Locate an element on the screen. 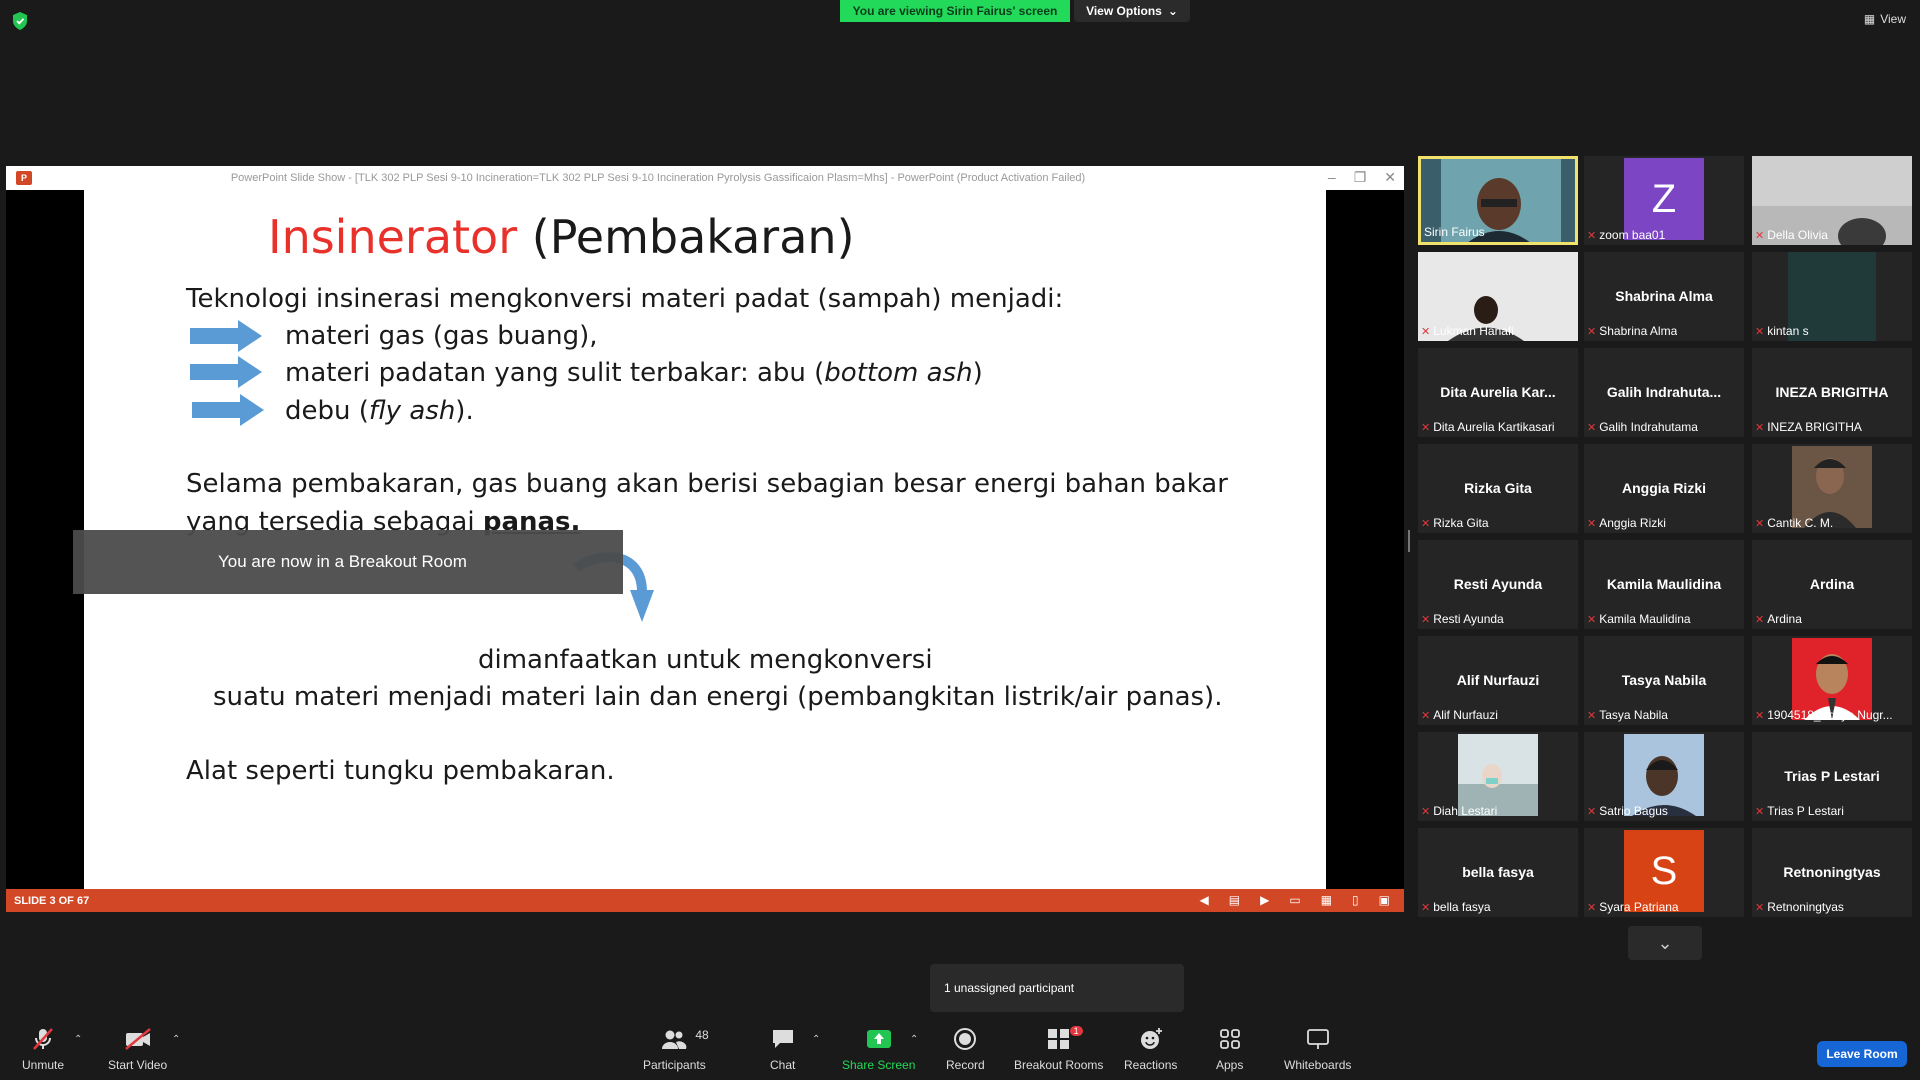 This screenshot has width=1920, height=1080. participant-tile: Galih Indrahuta... ✕ Galih Indrahutama is located at coordinates (1664, 392).